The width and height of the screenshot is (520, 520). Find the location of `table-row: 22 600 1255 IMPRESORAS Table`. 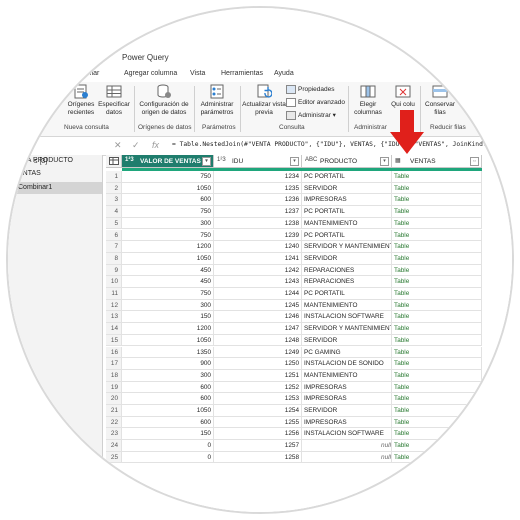

table-row: 22 600 1255 IMPRESORAS Table is located at coordinates (309, 422).